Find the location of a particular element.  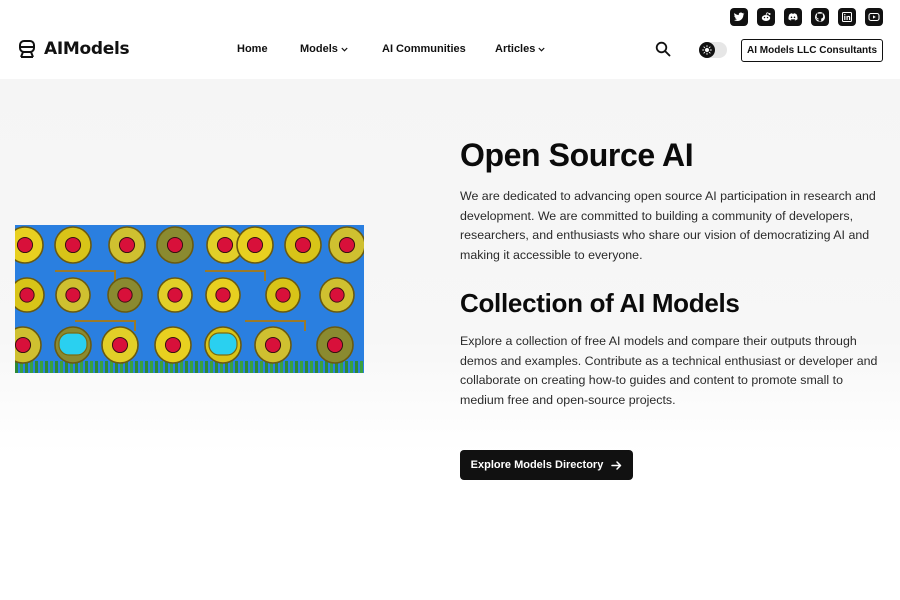

hero-artwork is located at coordinates (189, 299).